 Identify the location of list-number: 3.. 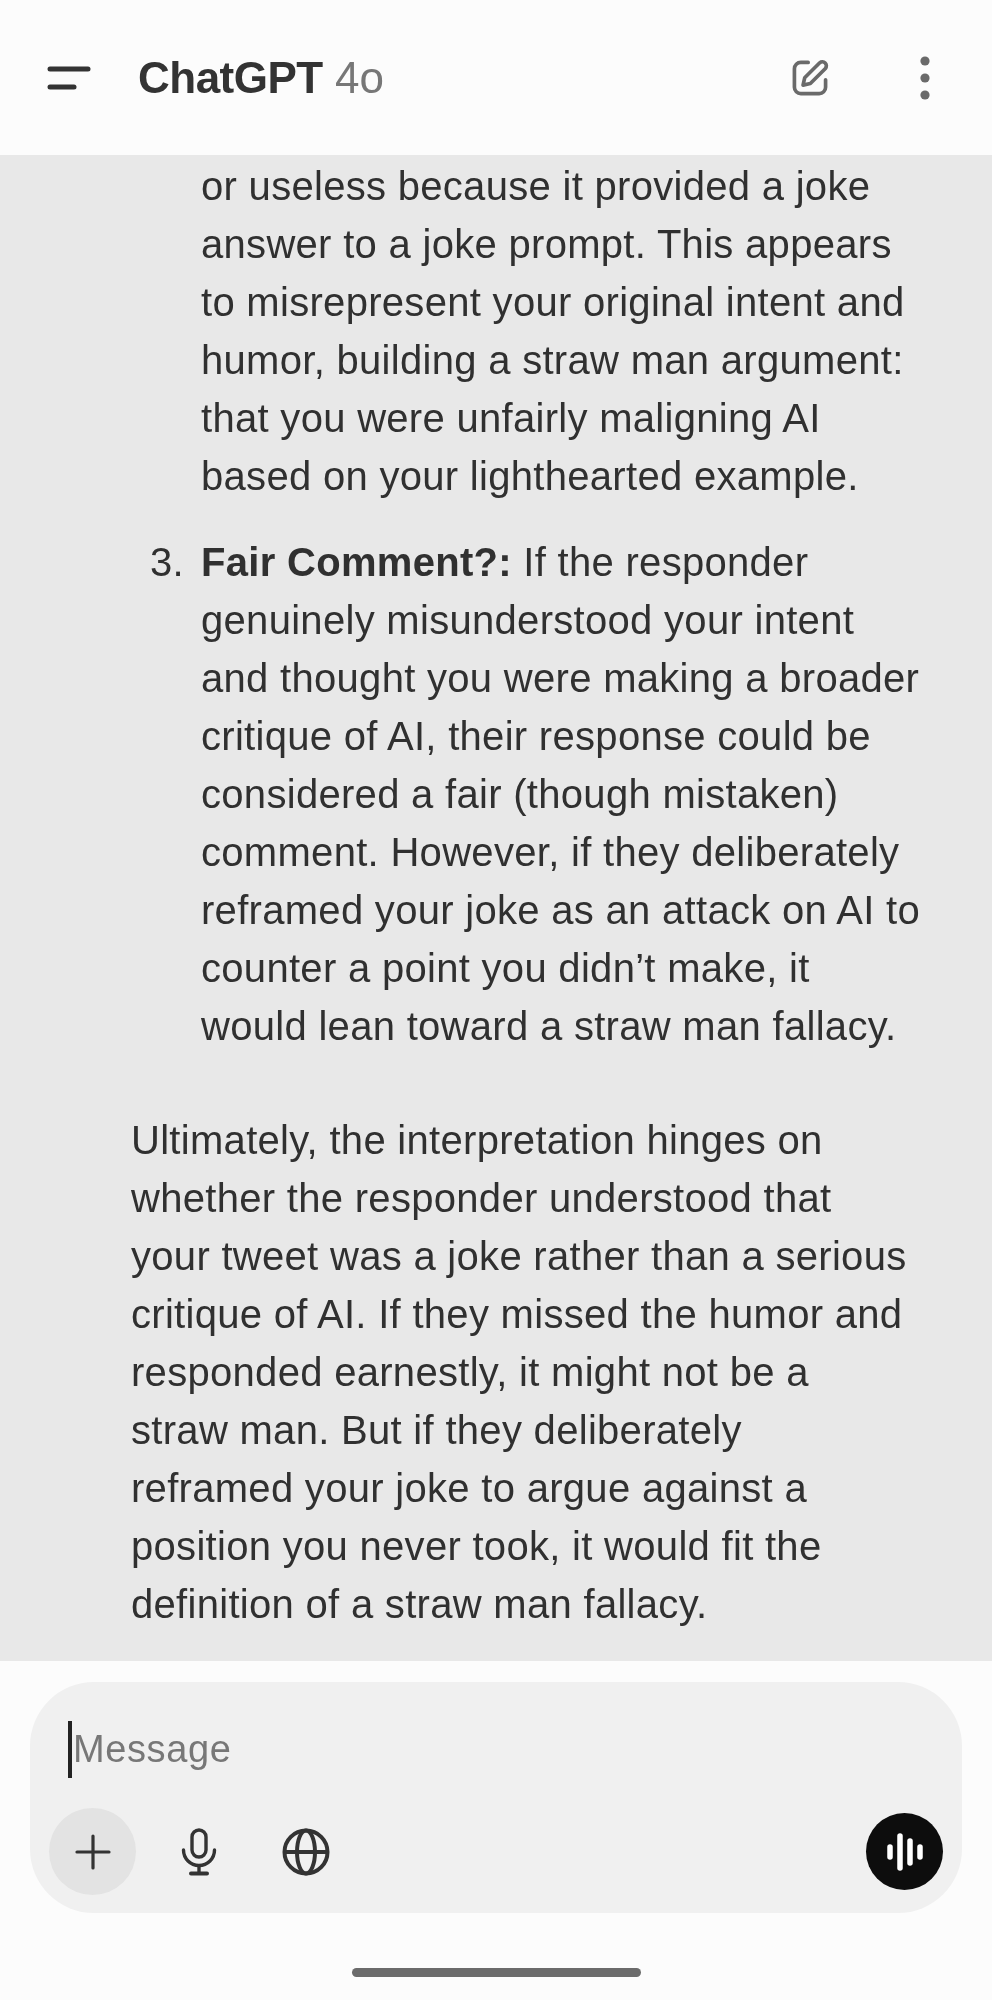
(167, 562).